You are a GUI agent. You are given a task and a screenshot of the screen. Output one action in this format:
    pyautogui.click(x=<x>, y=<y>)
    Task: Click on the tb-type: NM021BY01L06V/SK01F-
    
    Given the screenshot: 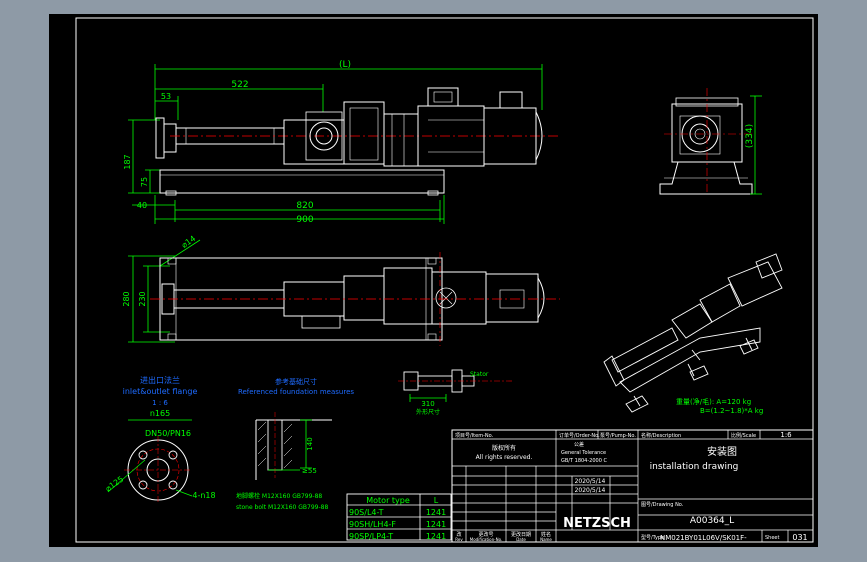 What is the action you would take?
    pyautogui.click(x=703, y=538)
    